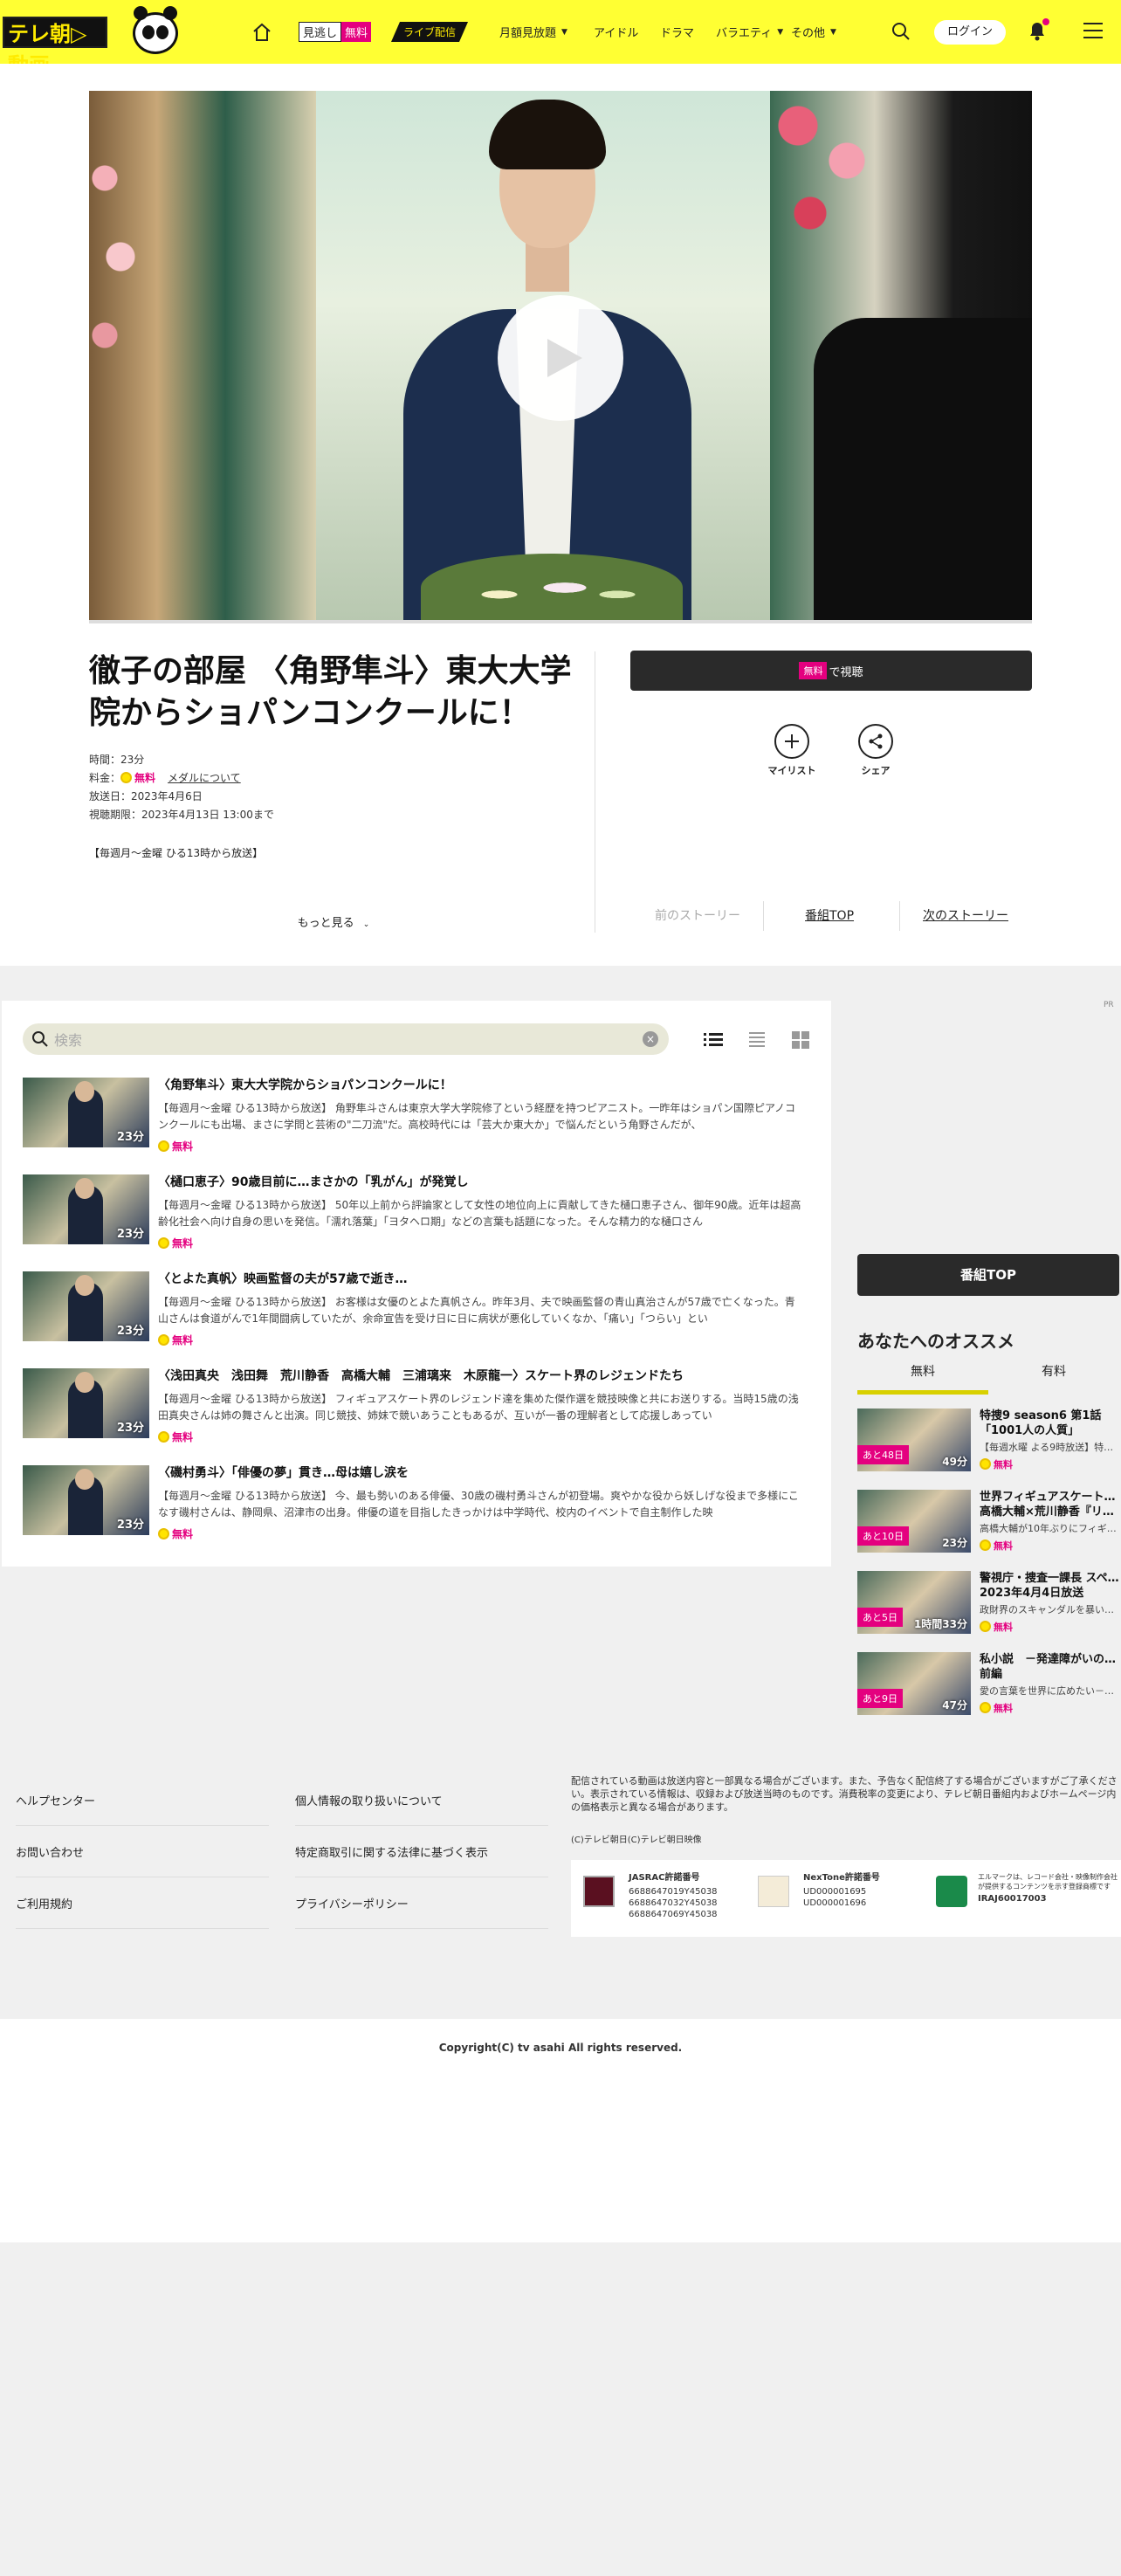 Image resolution: width=1121 pixels, height=2576 pixels. Describe the element at coordinates (673, 1892) in the screenshot. I see `jasrac-number: 6688647019Y45038` at that location.